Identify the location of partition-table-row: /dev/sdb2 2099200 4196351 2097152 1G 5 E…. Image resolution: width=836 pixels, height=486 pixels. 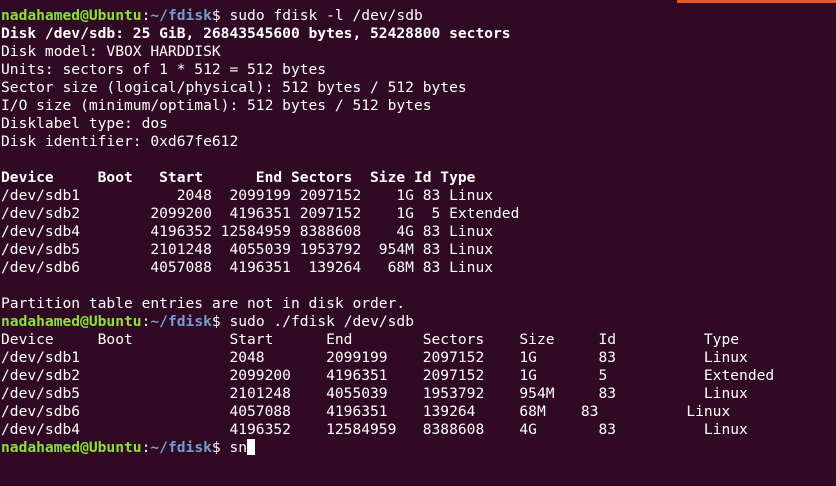
(260, 213).